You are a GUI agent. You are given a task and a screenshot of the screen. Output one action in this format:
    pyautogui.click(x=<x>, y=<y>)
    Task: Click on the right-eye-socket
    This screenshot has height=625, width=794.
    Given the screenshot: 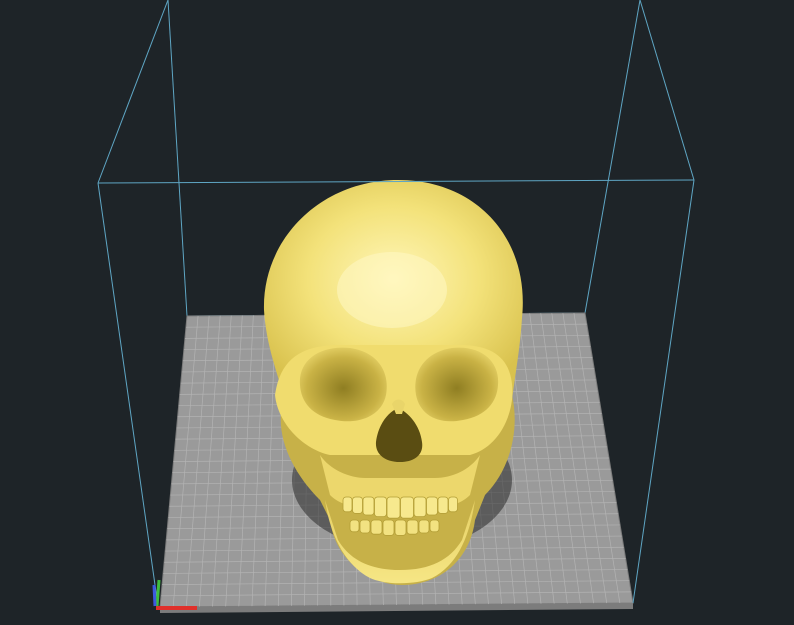 What is the action you would take?
    pyautogui.click(x=457, y=384)
    